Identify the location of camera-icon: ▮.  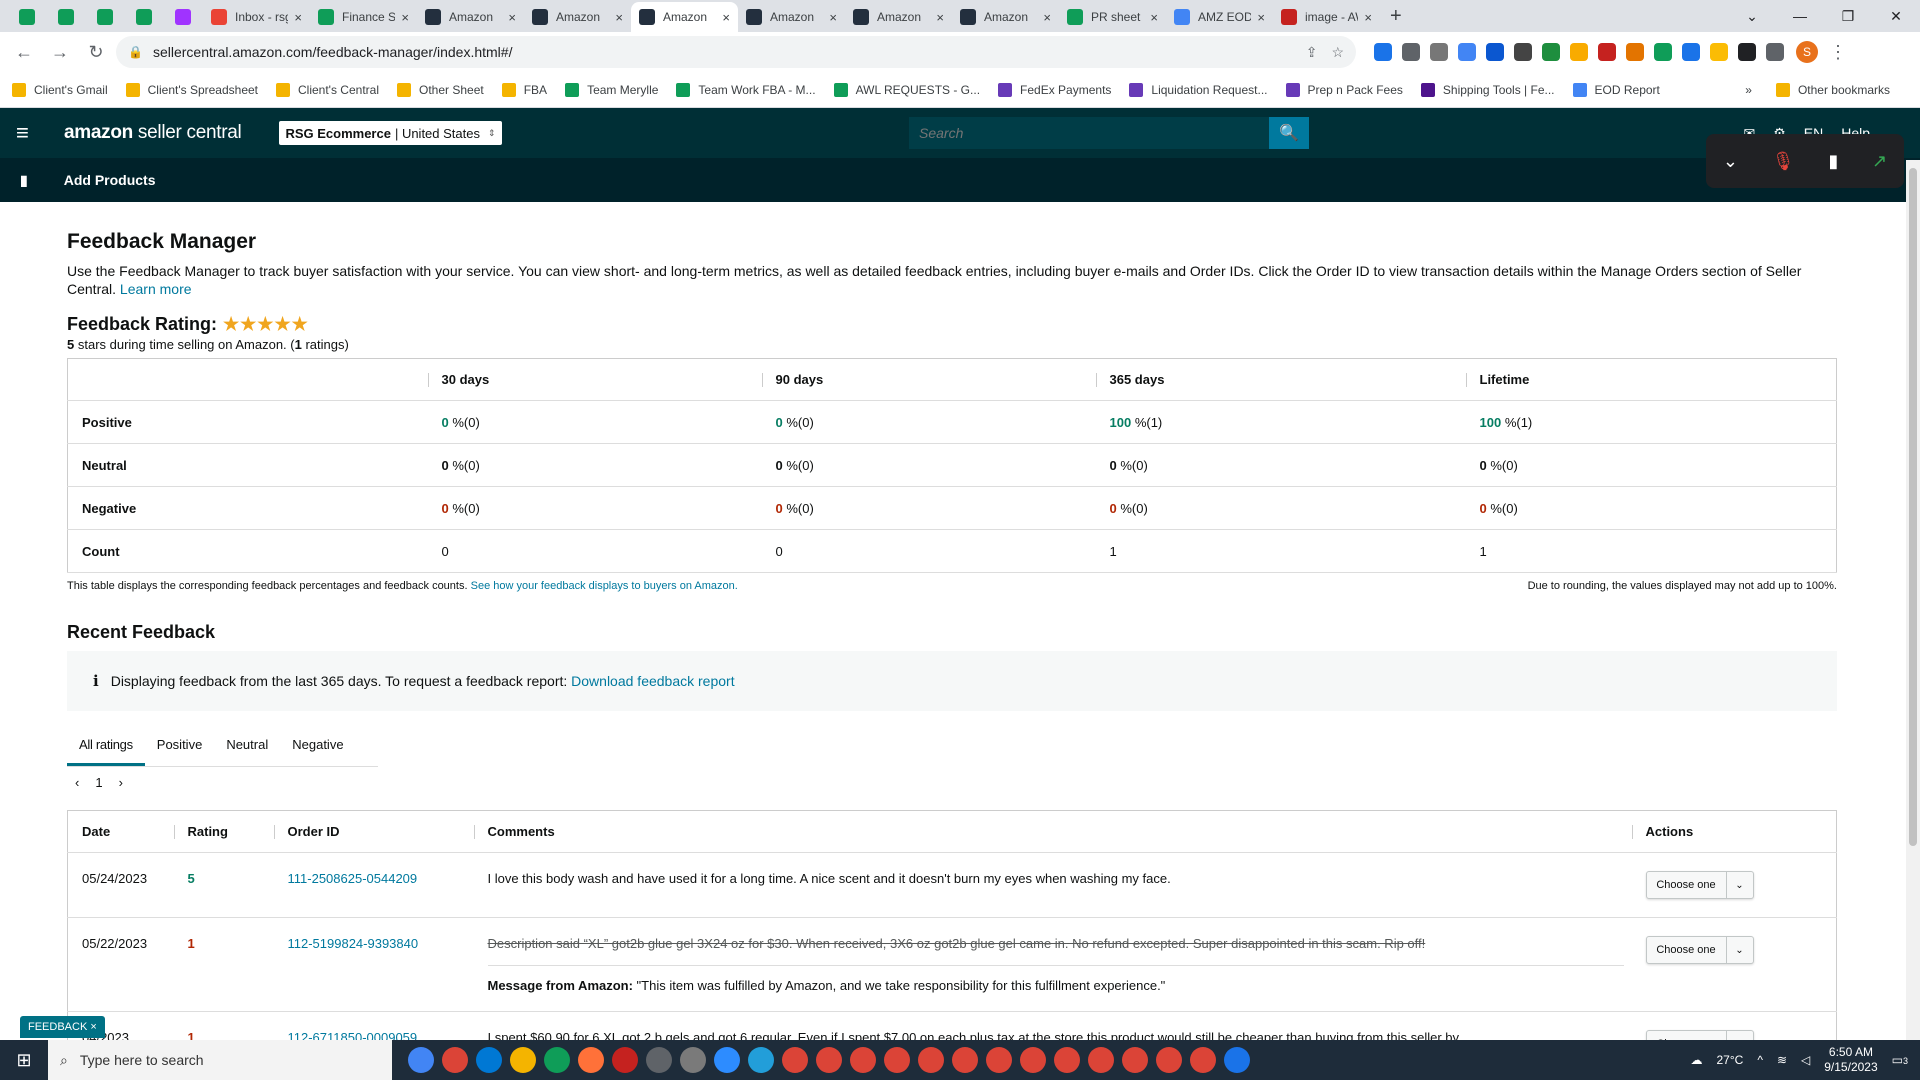
(1833, 161).